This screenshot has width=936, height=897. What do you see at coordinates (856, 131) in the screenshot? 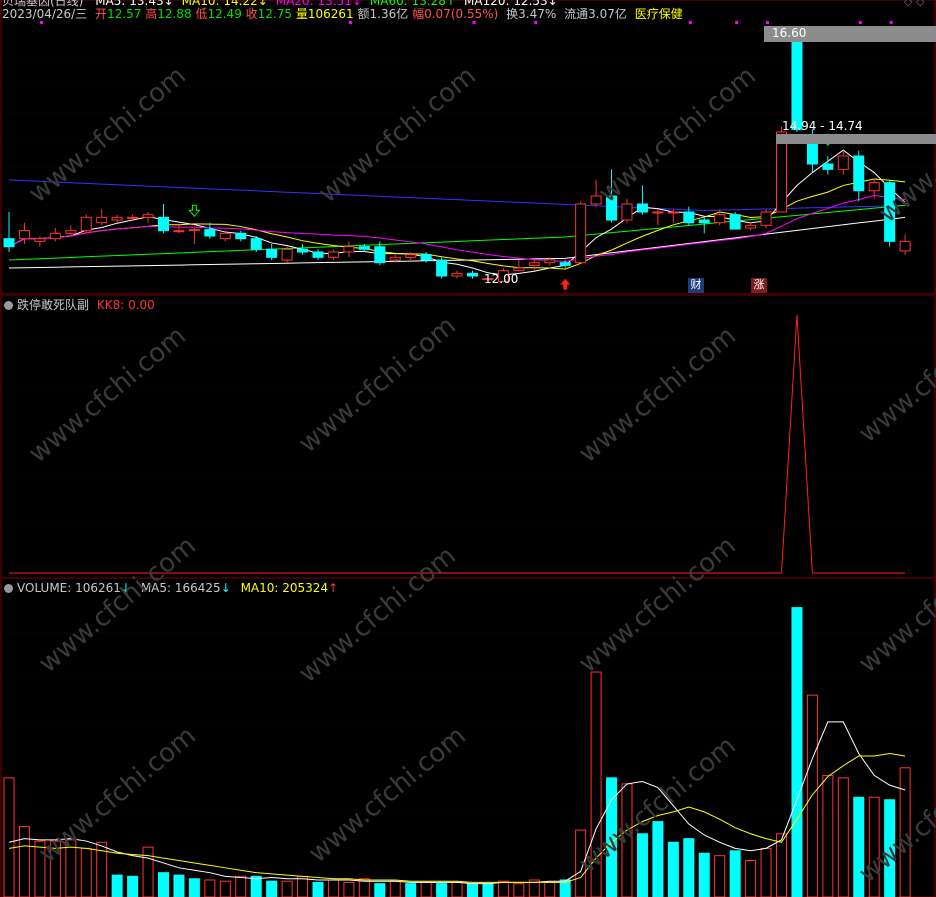
I see `range-price-label: 14.94 - 14.74` at bounding box center [856, 131].